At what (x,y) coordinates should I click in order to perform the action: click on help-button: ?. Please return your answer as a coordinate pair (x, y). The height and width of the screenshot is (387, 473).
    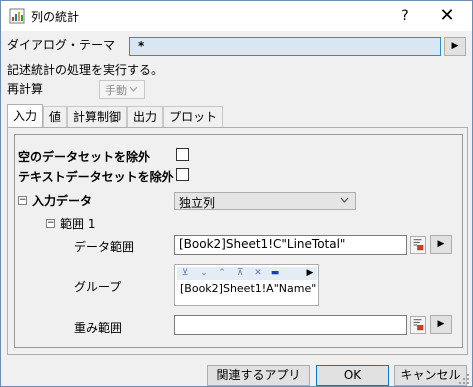
    Looking at the image, I should click on (405, 16).